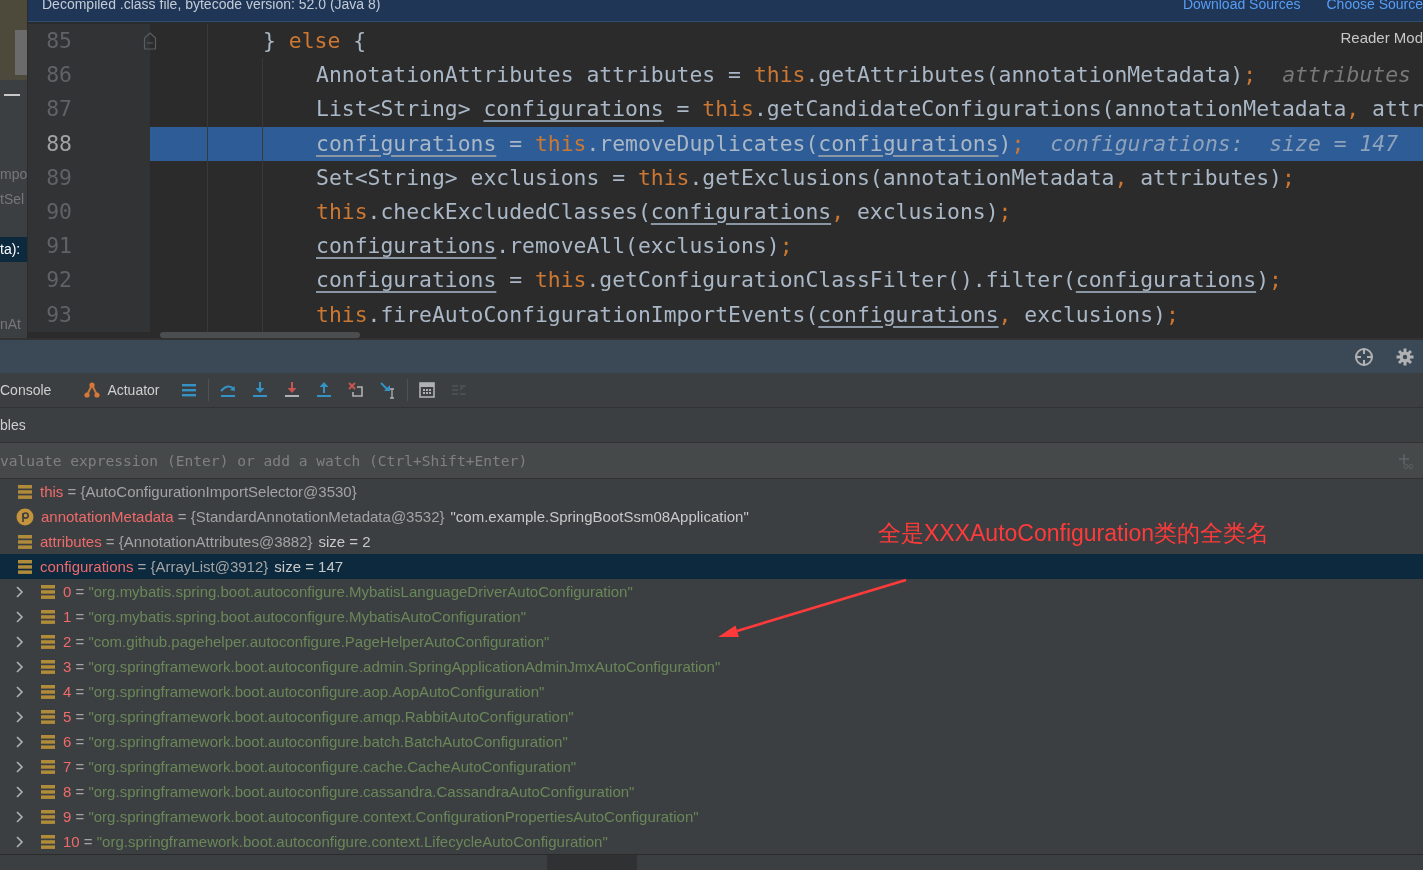 Image resolution: width=1423 pixels, height=870 pixels. Describe the element at coordinates (205, 541) in the screenshot. I see `variable-text: attributes = {AnnotationAttributes@3882} size = 2` at that location.